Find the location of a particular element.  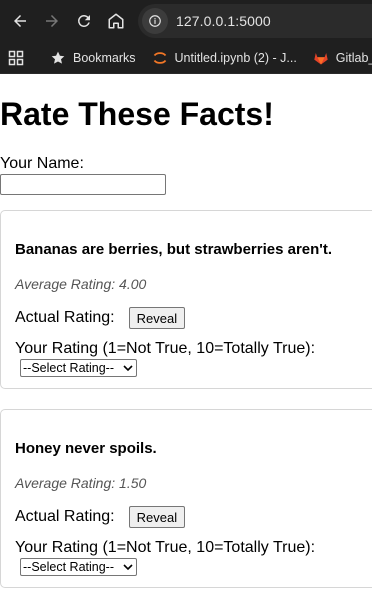

average-rating-value: 4.00 is located at coordinates (133, 284).